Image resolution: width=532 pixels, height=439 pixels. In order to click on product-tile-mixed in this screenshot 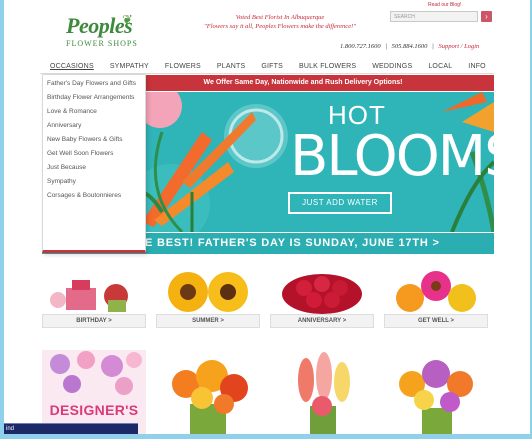, I will do `click(436, 392)`.